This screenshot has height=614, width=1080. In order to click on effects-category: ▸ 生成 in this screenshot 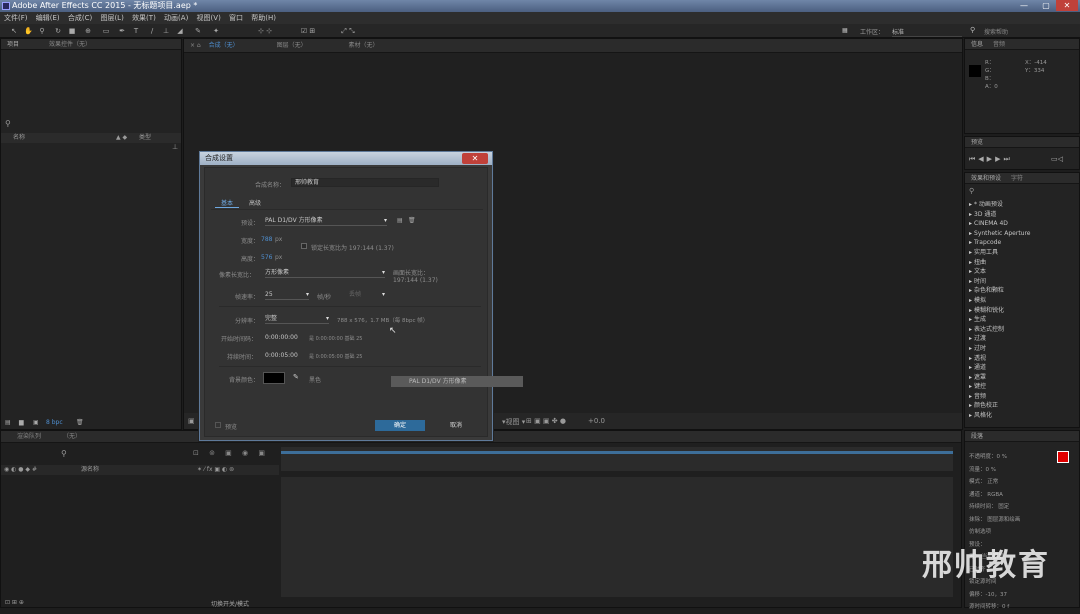, I will do `click(1022, 320)`.